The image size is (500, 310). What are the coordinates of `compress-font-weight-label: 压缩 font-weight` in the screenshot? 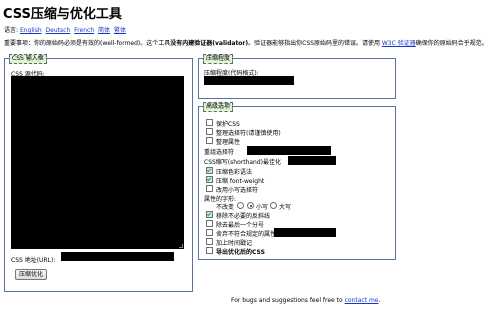 It's located at (240, 181).